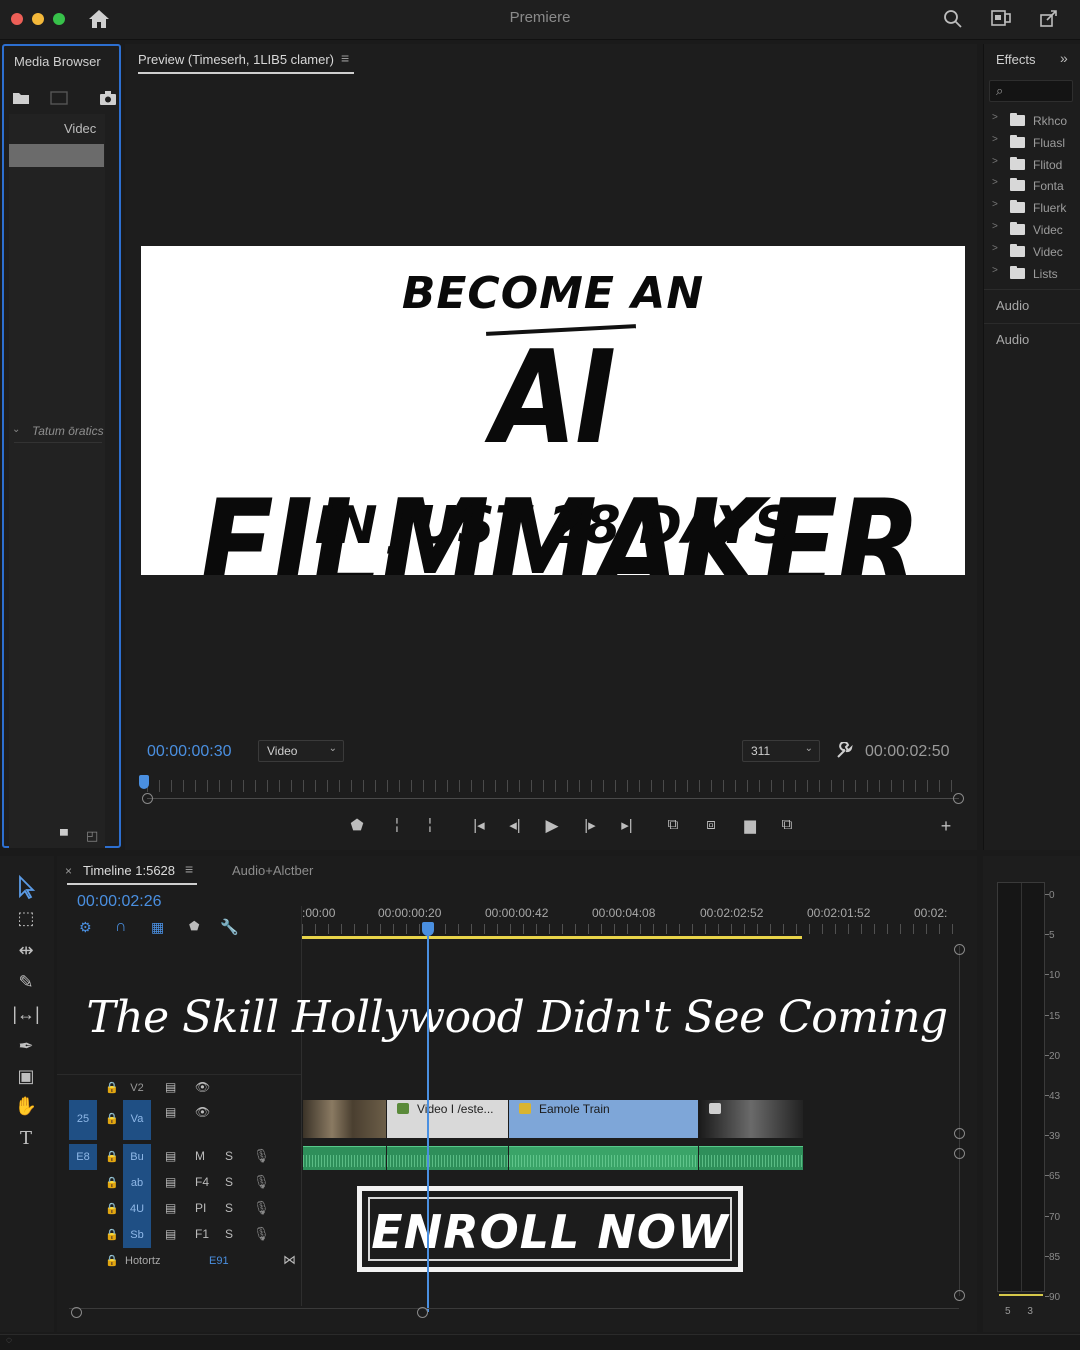  What do you see at coordinates (22, 98) in the screenshot?
I see `folder-open-icon` at bounding box center [22, 98].